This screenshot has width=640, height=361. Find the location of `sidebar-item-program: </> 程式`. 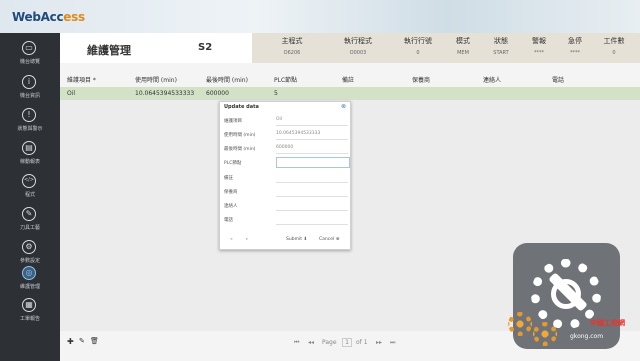

sidebar-item-program: </> 程式 is located at coordinates (30, 187).